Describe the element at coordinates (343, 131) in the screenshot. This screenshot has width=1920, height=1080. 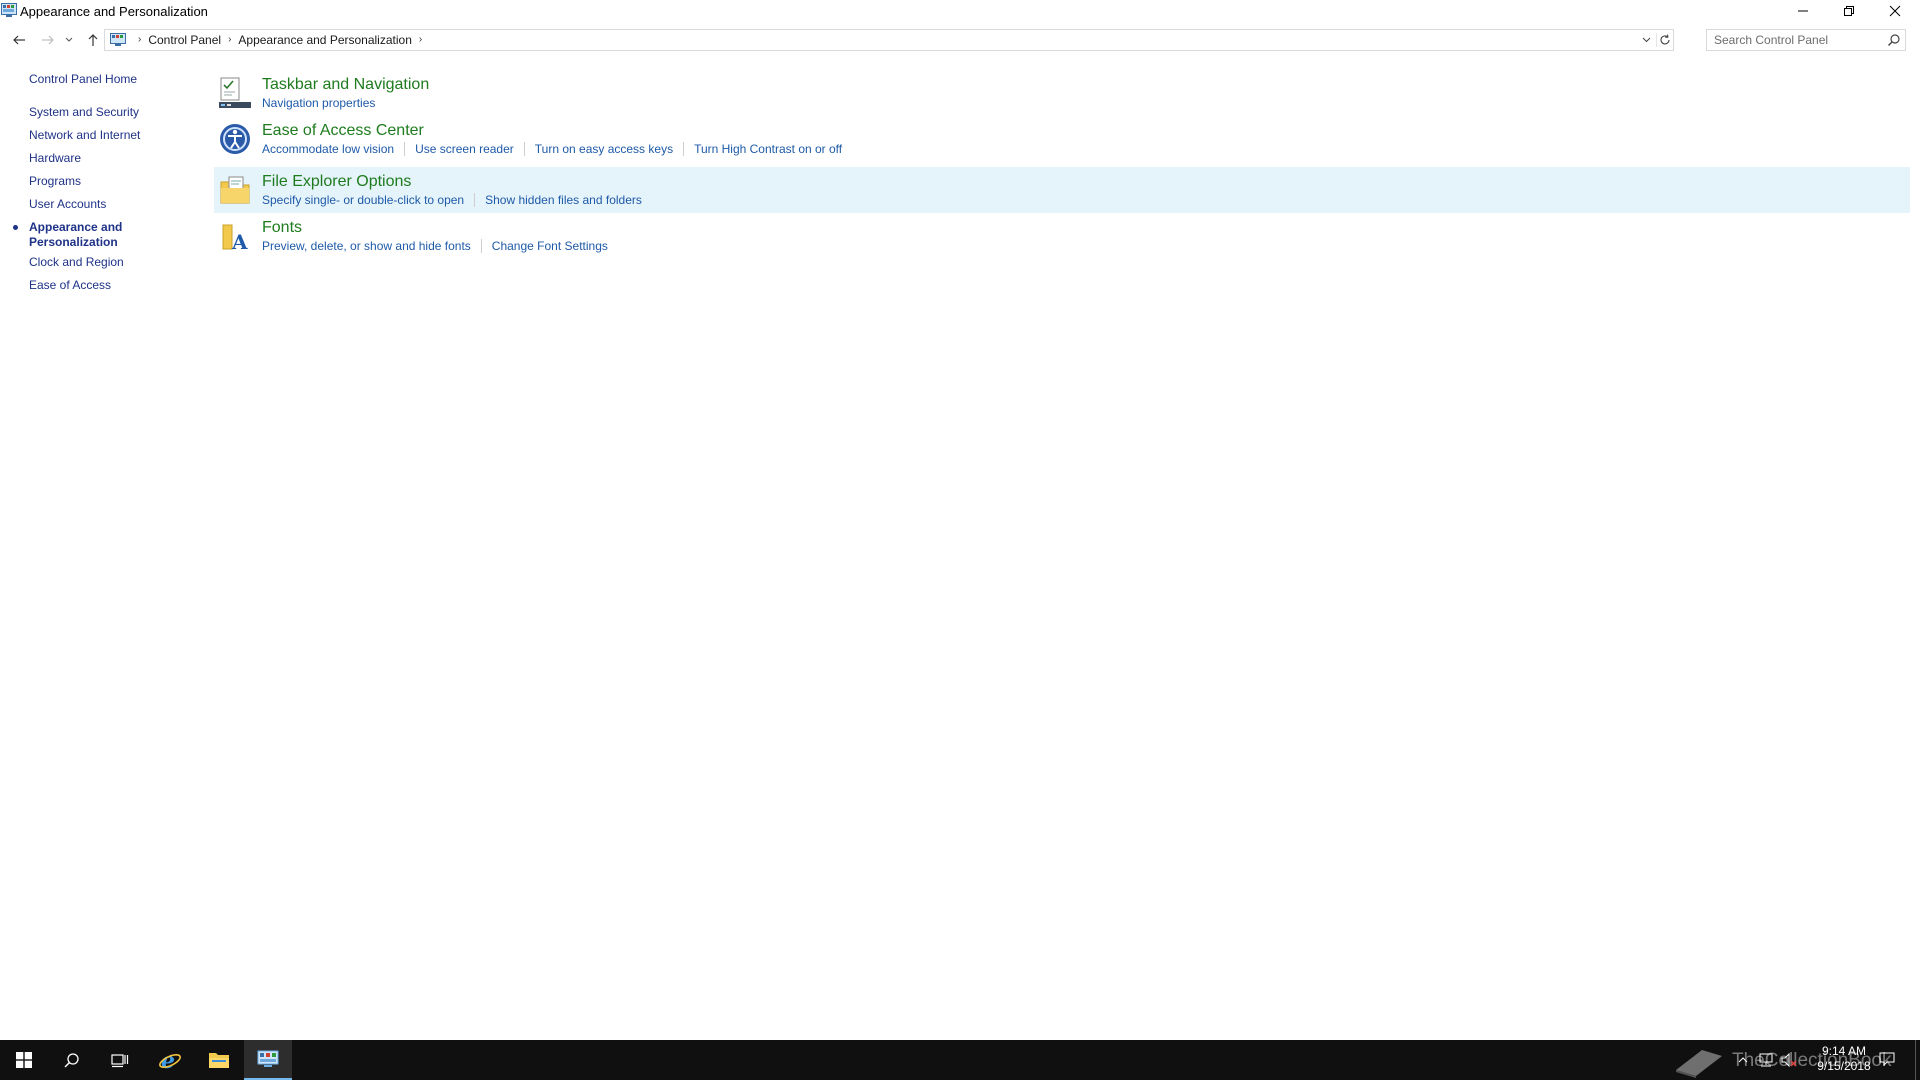
I see `ease-of-access-center-heading: Ease of Access Center` at that location.